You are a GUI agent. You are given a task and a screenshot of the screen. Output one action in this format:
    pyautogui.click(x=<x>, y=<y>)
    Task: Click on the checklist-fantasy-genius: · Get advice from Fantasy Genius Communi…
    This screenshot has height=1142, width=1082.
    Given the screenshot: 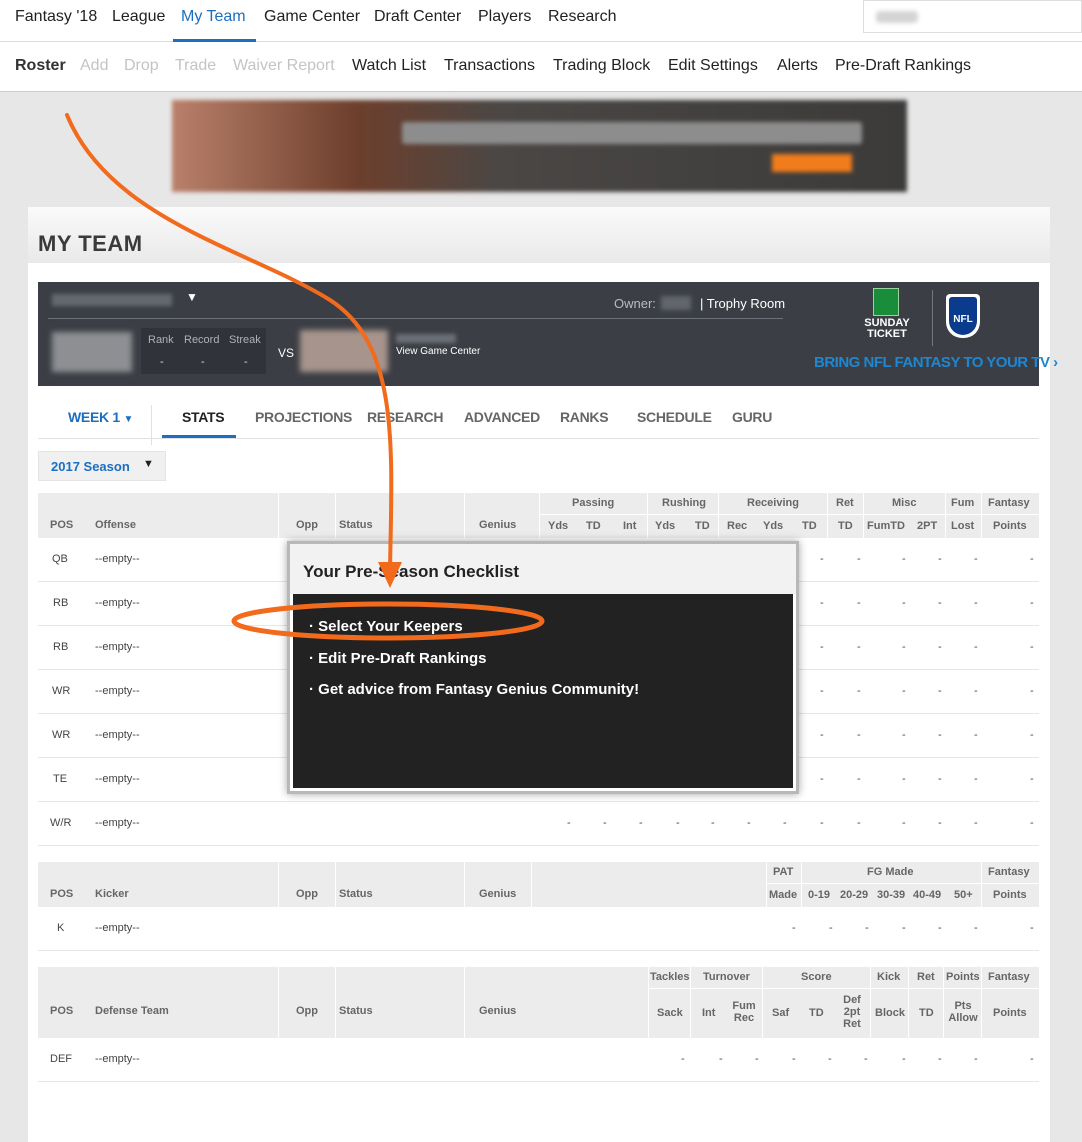 What is the action you would take?
    pyautogui.click(x=474, y=689)
    